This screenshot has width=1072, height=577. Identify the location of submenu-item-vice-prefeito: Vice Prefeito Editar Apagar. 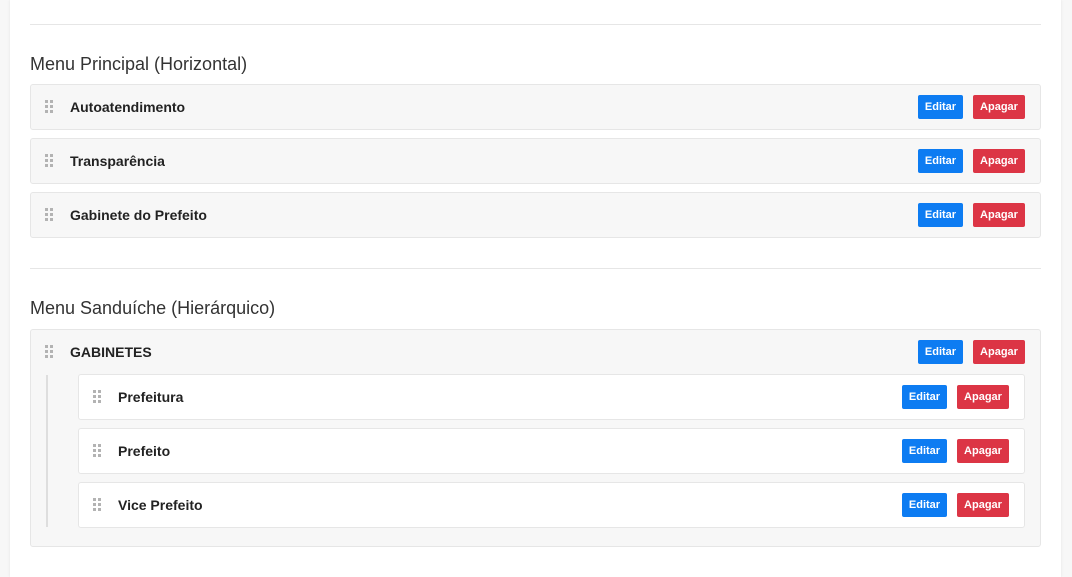
(551, 505).